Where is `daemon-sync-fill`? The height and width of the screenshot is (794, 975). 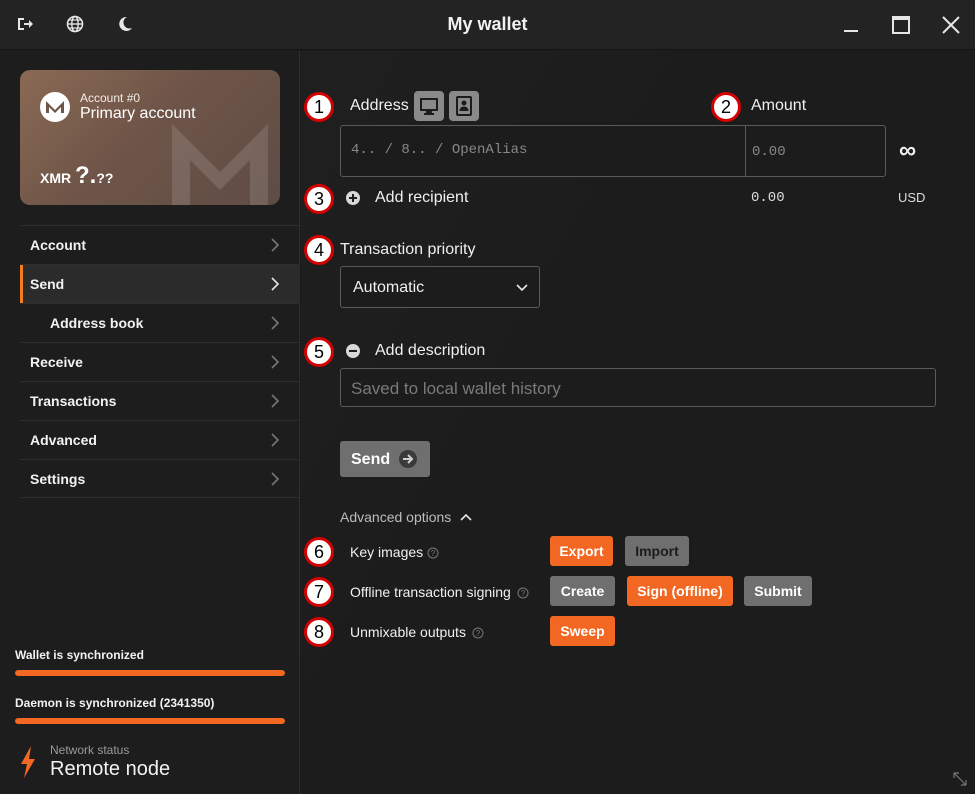
daemon-sync-fill is located at coordinates (150, 721).